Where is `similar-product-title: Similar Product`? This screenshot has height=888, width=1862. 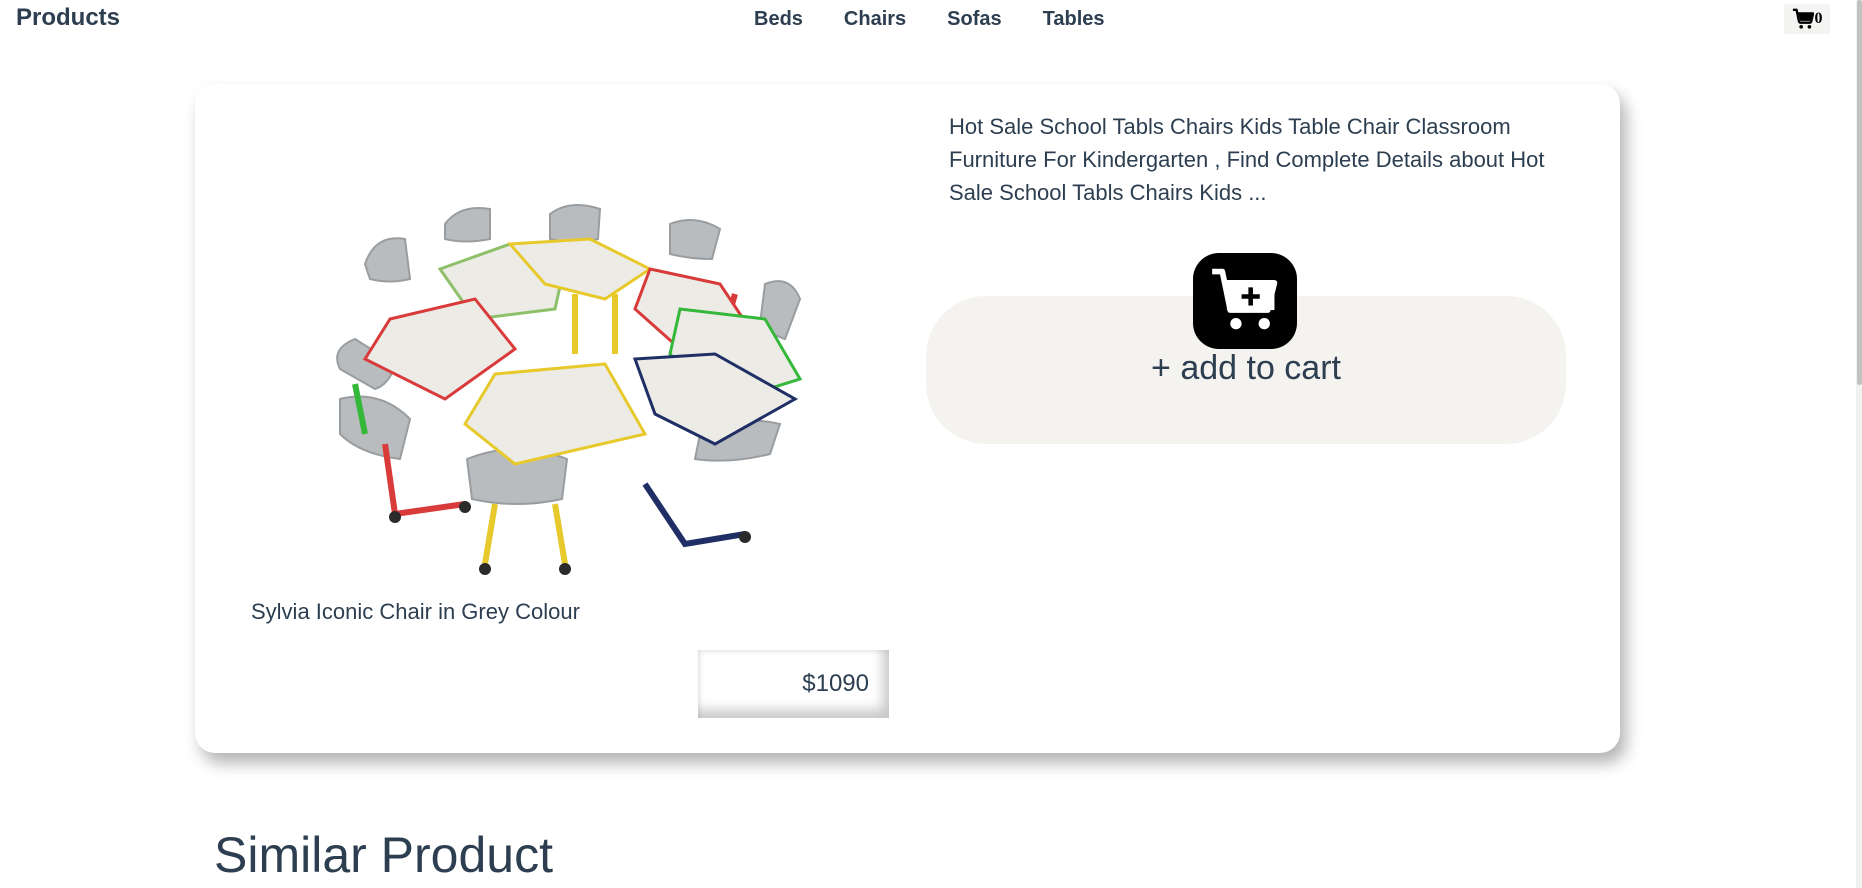 similar-product-title: Similar Product is located at coordinates (383, 855).